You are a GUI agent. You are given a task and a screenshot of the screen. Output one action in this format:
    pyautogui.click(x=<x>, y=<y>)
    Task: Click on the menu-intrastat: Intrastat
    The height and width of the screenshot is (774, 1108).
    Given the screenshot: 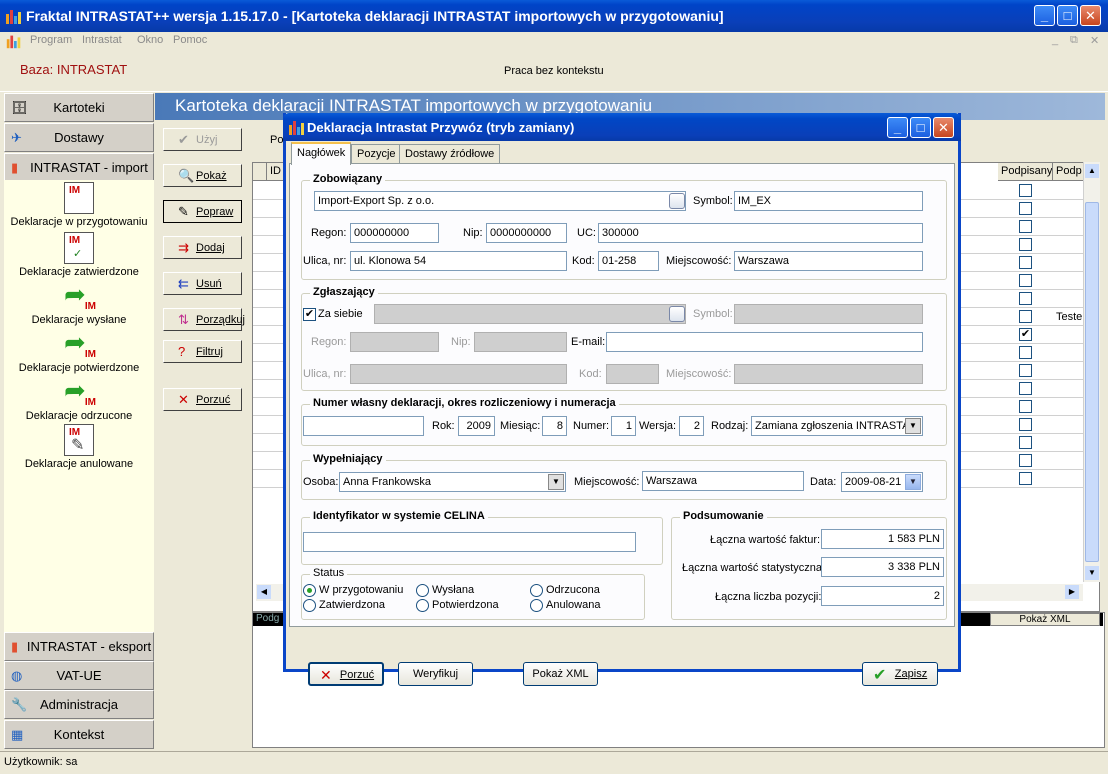 What is the action you would take?
    pyautogui.click(x=102, y=40)
    